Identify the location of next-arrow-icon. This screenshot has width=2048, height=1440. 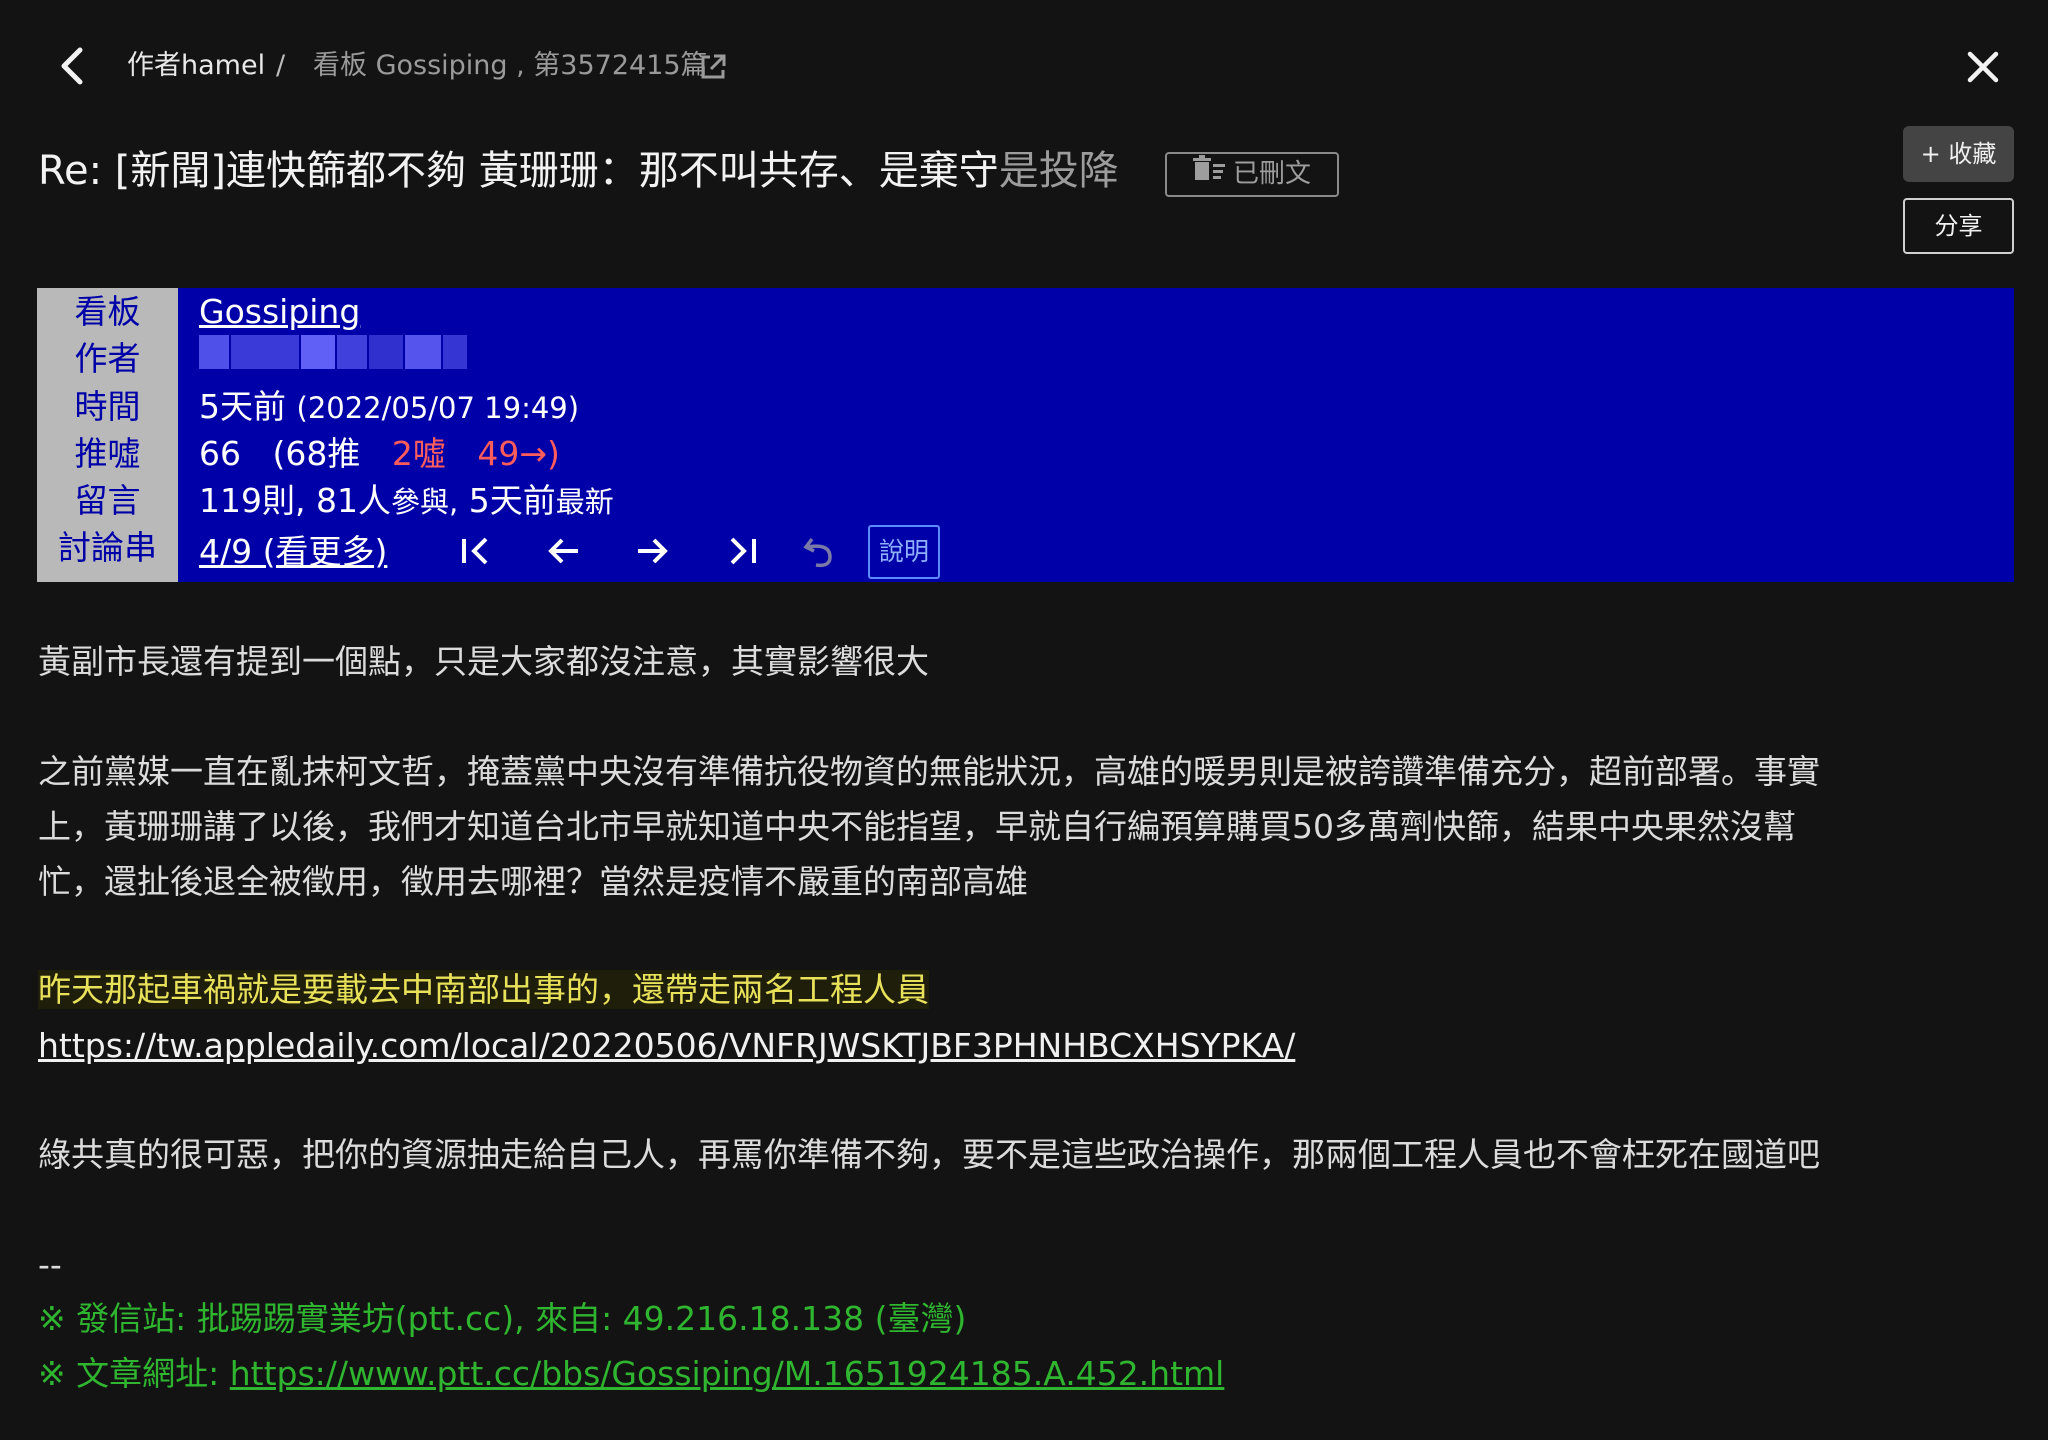
(652, 551).